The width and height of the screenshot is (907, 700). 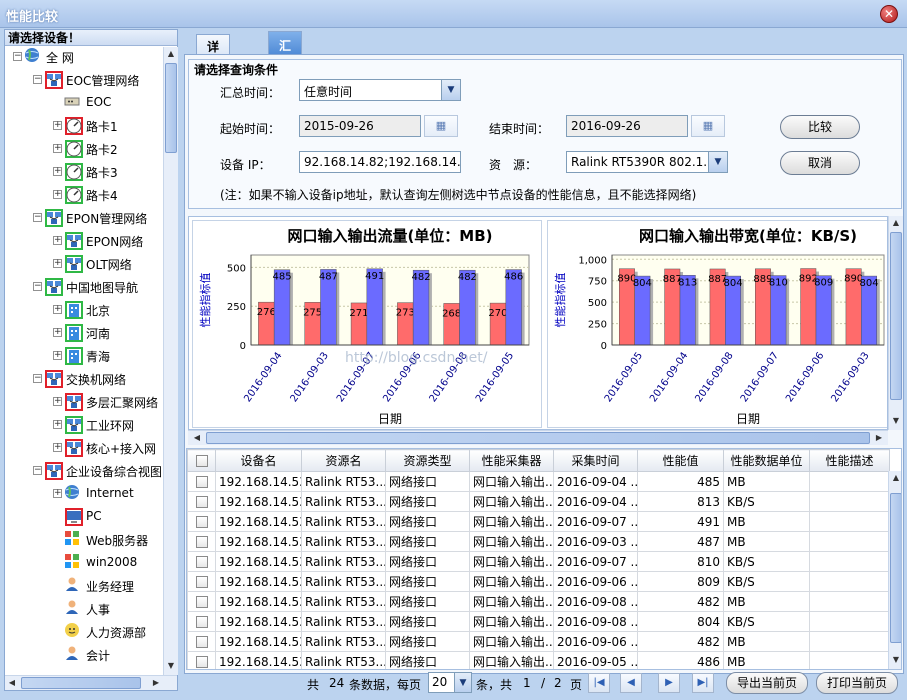 What do you see at coordinates (84, 425) in the screenshot?
I see `tree-node: + 工业环网` at bounding box center [84, 425].